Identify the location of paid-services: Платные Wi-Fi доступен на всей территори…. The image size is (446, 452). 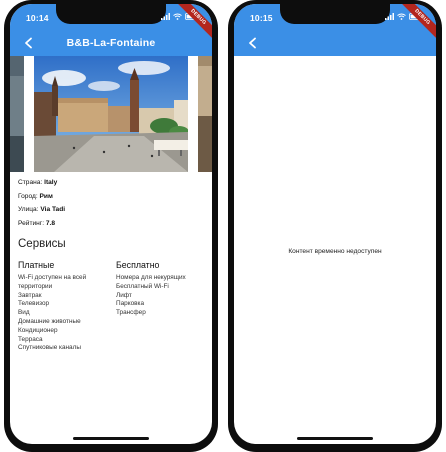
(64, 306).